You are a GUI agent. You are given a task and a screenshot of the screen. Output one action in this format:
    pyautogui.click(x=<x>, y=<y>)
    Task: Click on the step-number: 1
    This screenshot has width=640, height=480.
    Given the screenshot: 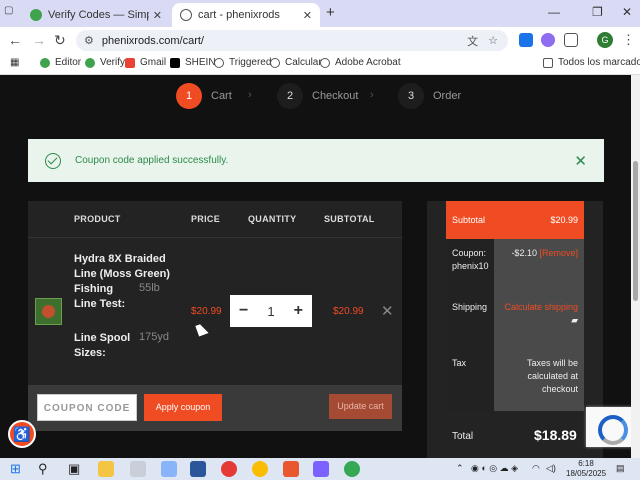 What is the action you would take?
    pyautogui.click(x=189, y=96)
    